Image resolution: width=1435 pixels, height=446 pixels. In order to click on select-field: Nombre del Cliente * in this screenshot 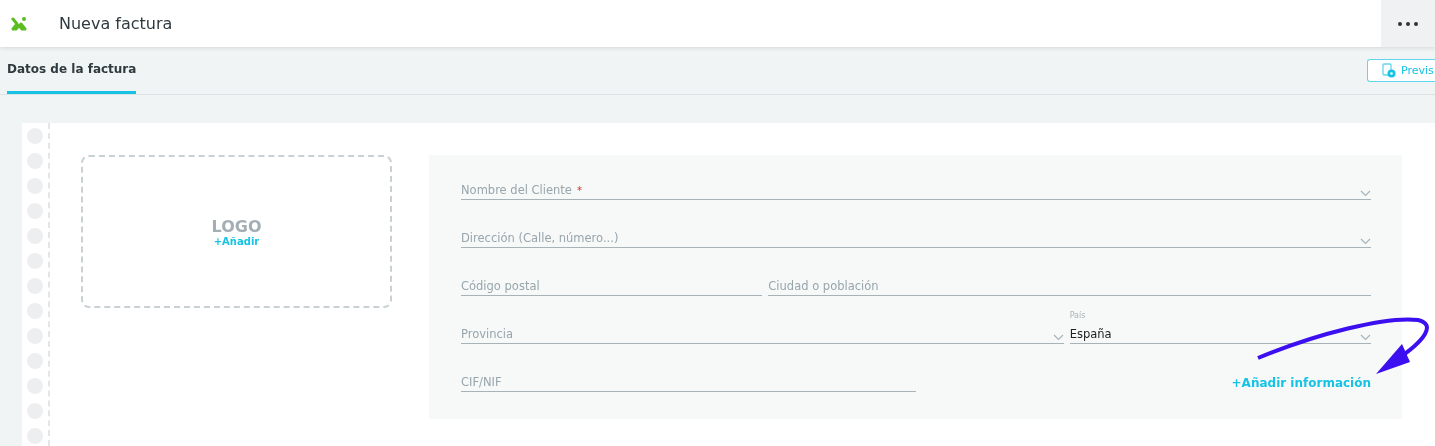, I will do `click(916, 180)`.